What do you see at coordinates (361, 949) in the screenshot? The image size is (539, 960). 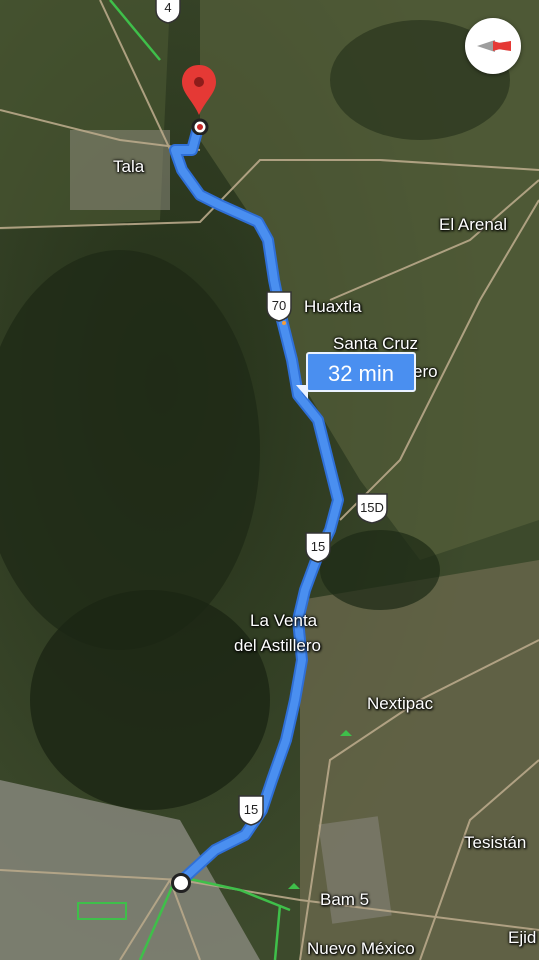 I see `place-label-nuevo-mexico: Nuevo México` at bounding box center [361, 949].